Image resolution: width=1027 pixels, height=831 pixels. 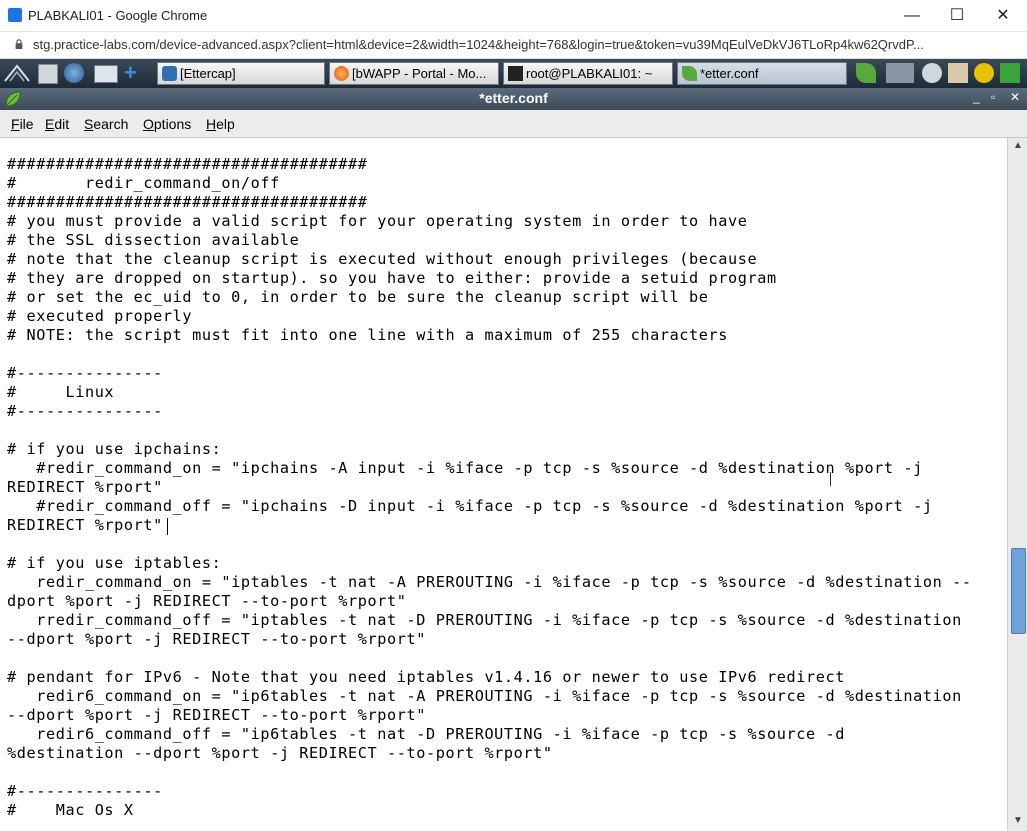 I want to click on menu-edit: Edit, so click(x=57, y=124).